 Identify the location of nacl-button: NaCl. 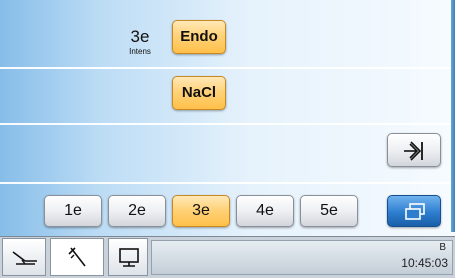
(199, 93).